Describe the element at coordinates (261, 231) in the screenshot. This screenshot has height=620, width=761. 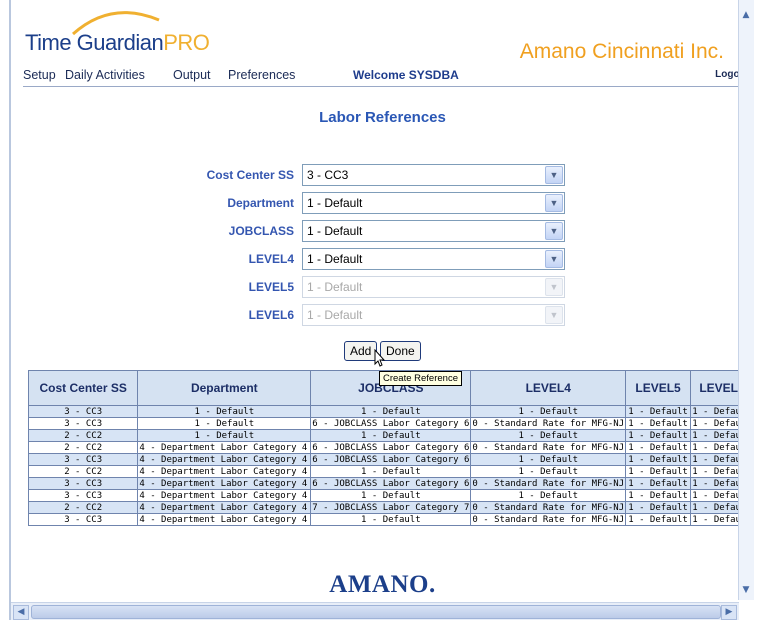
I see `jobclass-label: JOBCLASS` at that location.